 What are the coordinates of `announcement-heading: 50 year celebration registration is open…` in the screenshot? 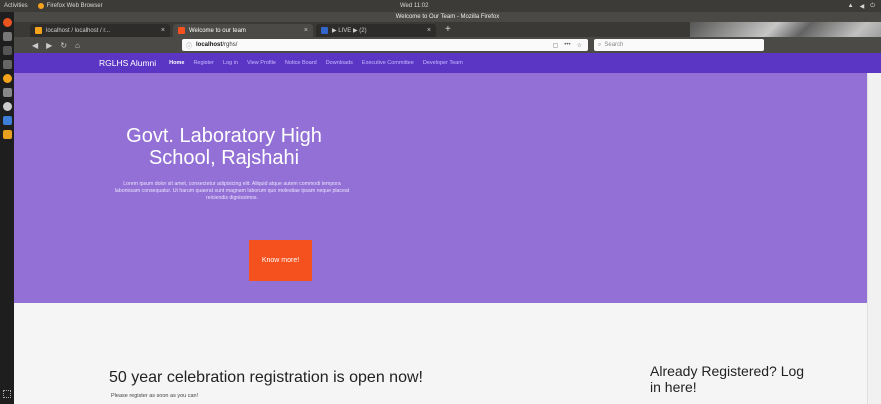 It's located at (266, 377).